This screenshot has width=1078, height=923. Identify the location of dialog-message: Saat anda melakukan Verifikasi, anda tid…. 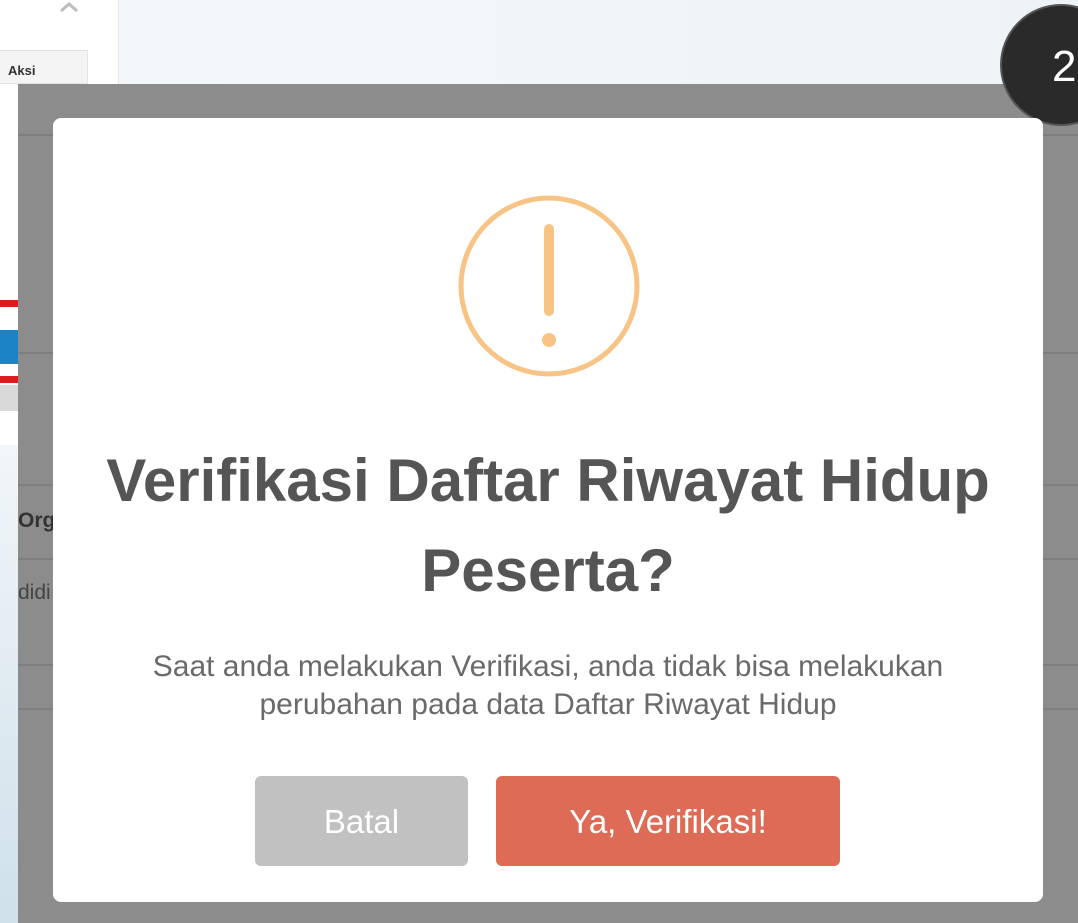
(548, 686).